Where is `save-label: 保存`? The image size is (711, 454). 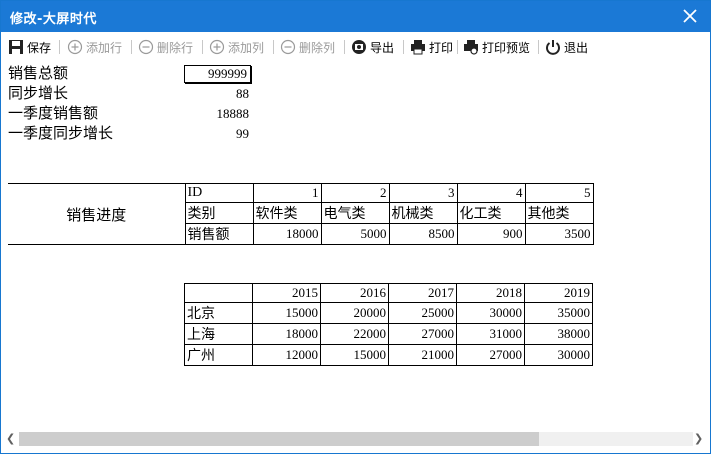 save-label: 保存 is located at coordinates (39, 47).